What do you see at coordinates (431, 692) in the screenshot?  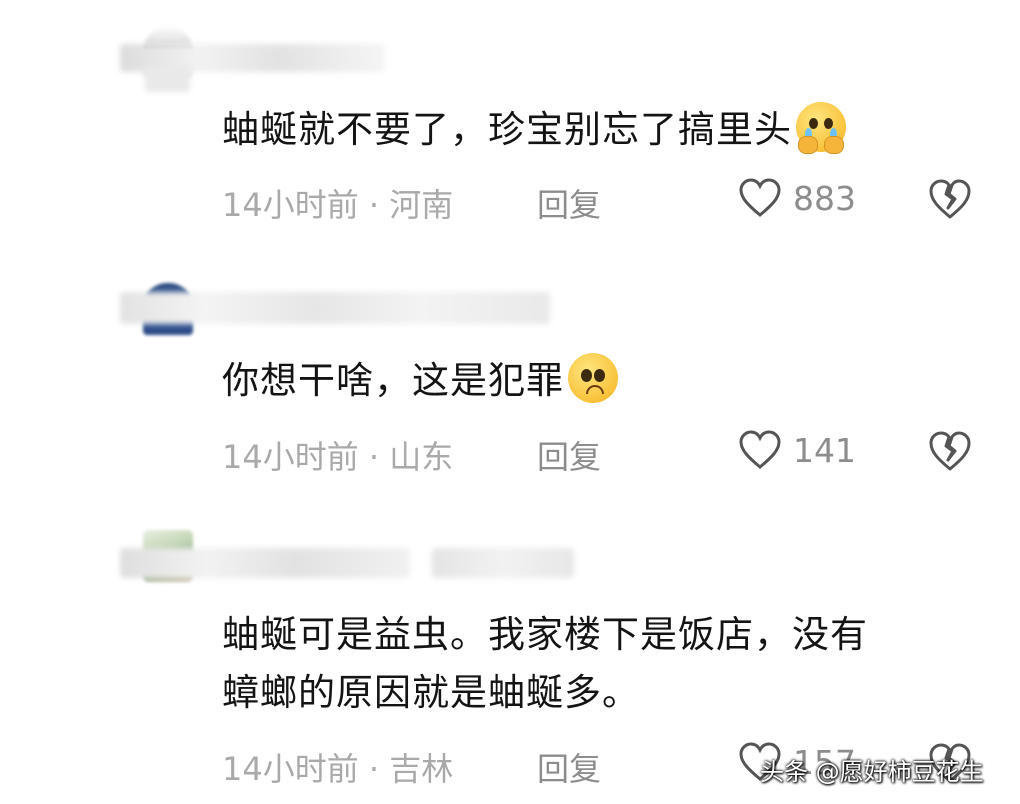 I see `comment-text-line: 蟑螂的原因就是蚰蜒多。` at bounding box center [431, 692].